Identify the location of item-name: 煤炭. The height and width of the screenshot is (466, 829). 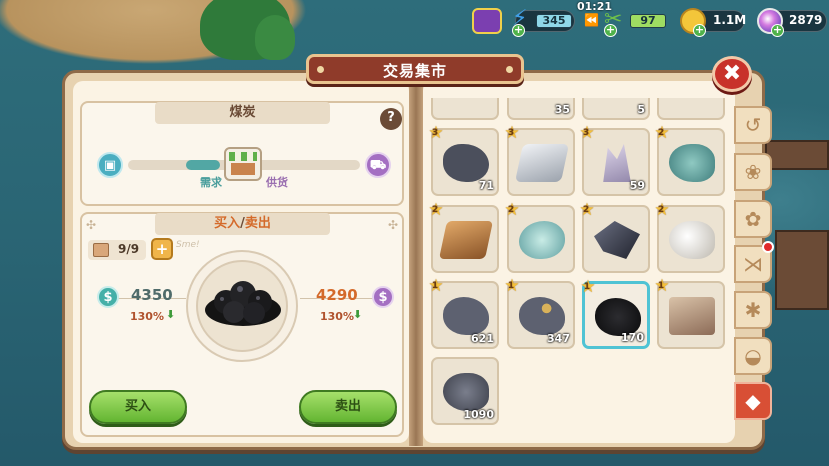
(242, 113).